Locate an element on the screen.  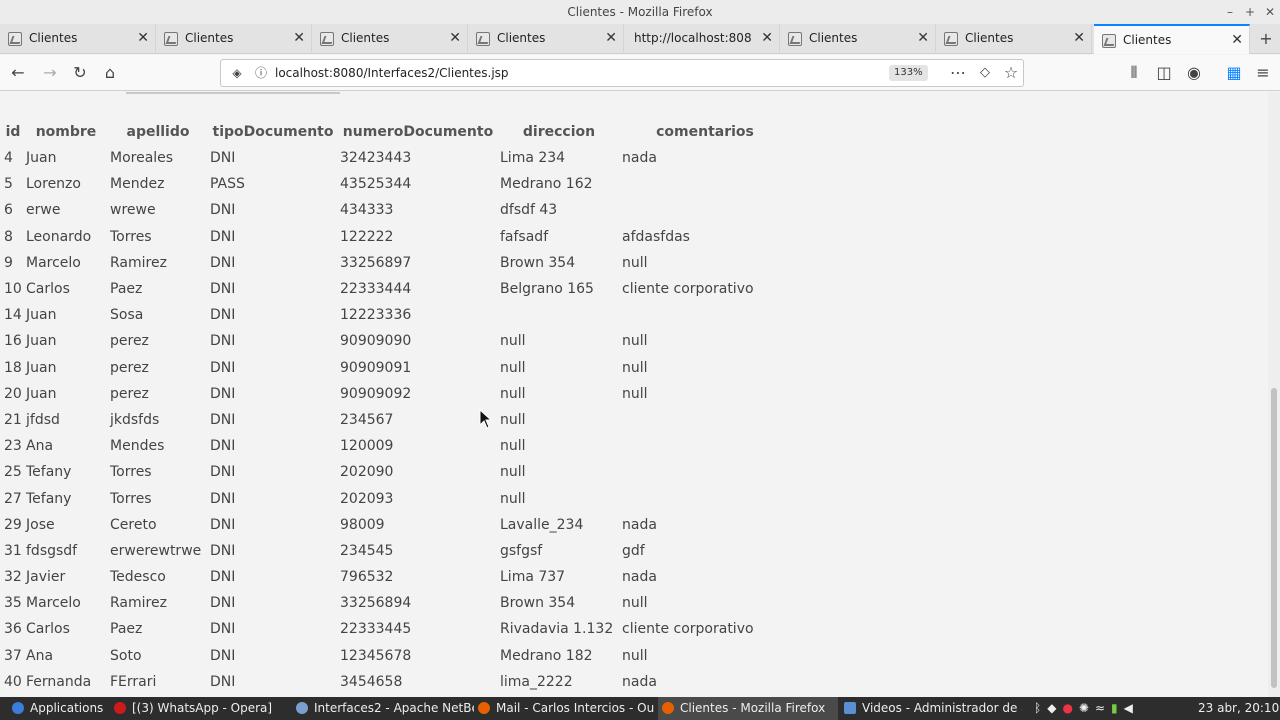
system-tray: ᛒ◆●✺≈▮◀ is located at coordinates (1114, 708).